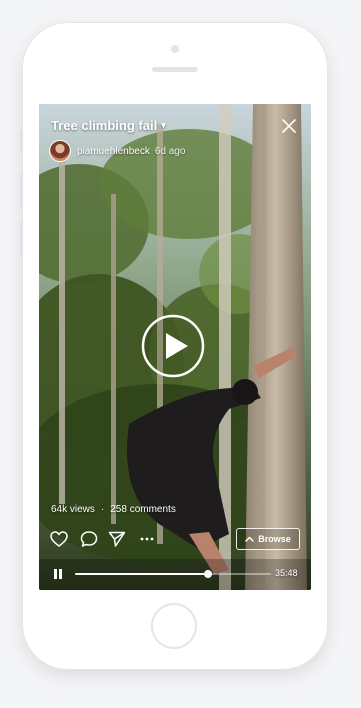  What do you see at coordinates (175, 69) in the screenshot?
I see `earpiece-speaker` at bounding box center [175, 69].